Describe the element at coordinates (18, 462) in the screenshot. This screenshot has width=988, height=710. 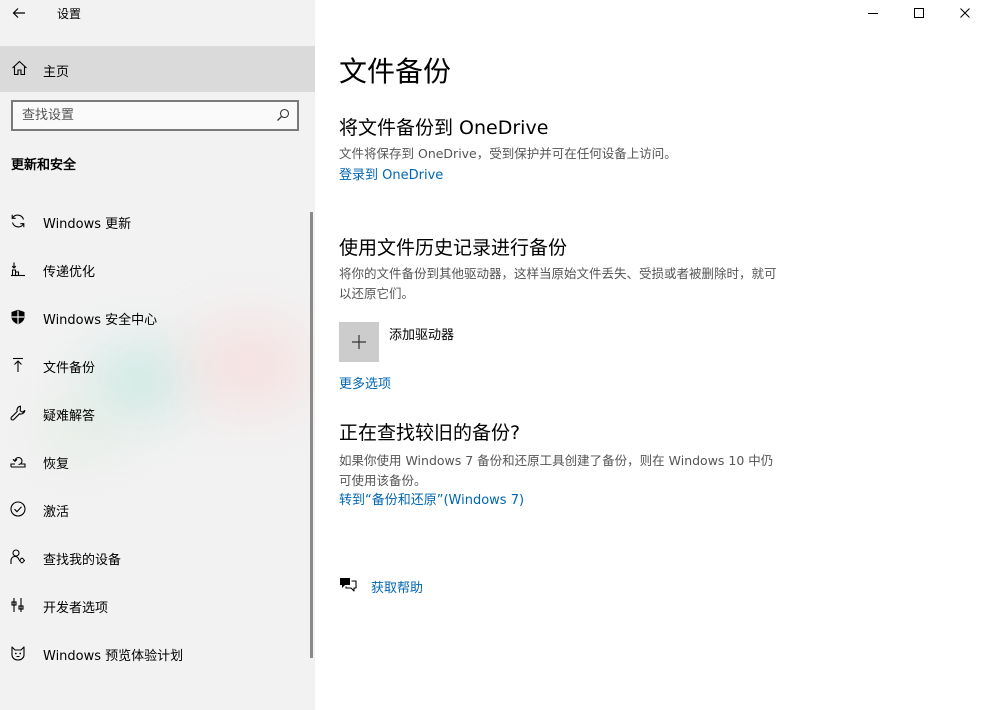
I see `recovery-icon` at that location.